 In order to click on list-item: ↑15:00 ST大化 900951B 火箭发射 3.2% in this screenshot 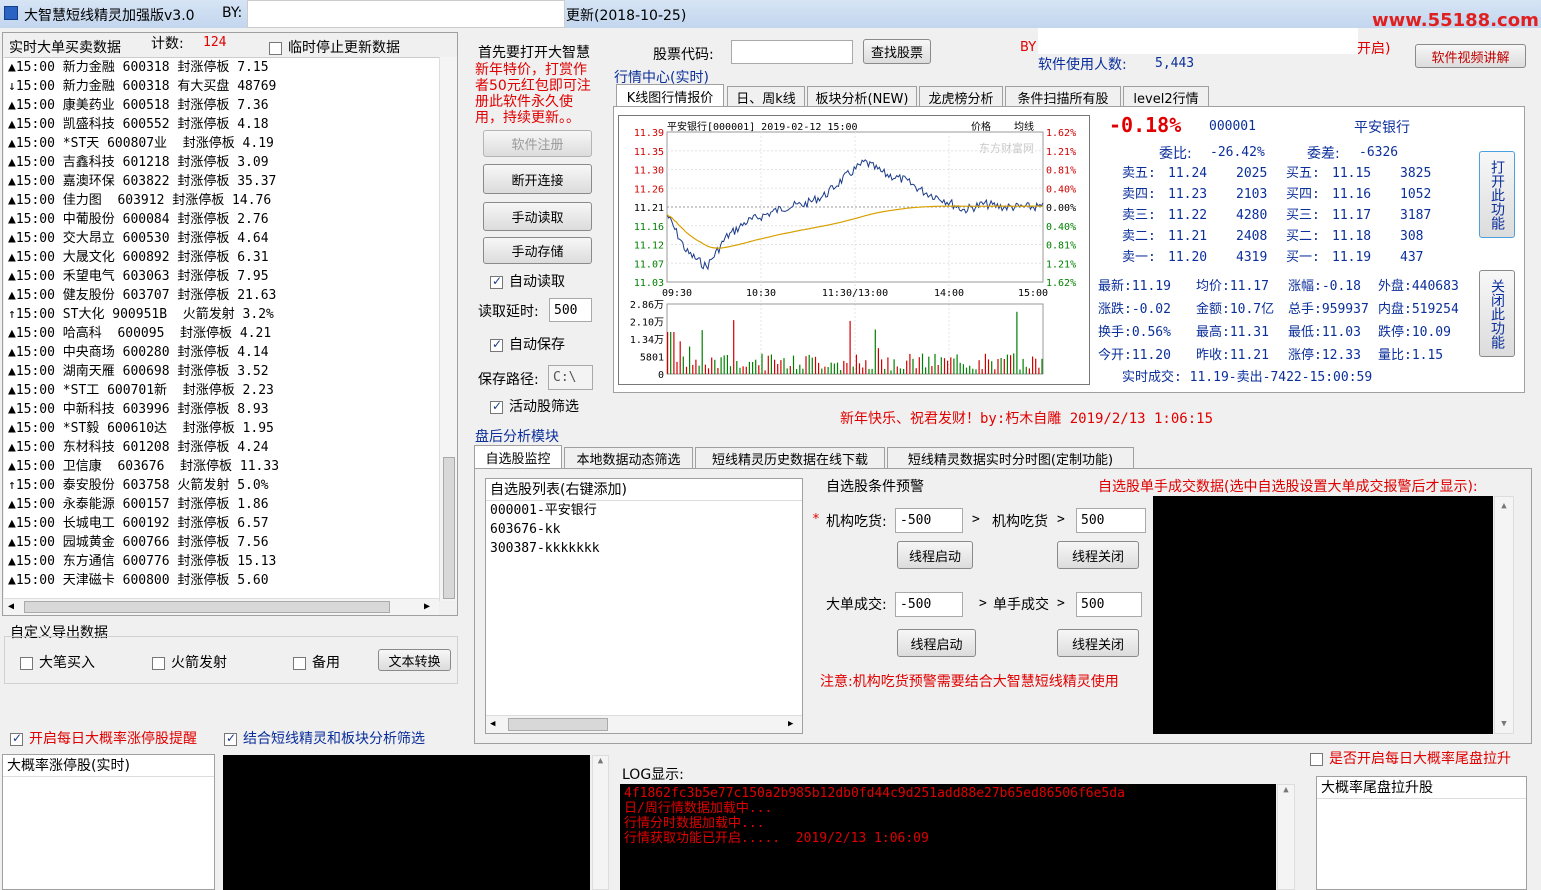, I will do `click(221, 314)`.